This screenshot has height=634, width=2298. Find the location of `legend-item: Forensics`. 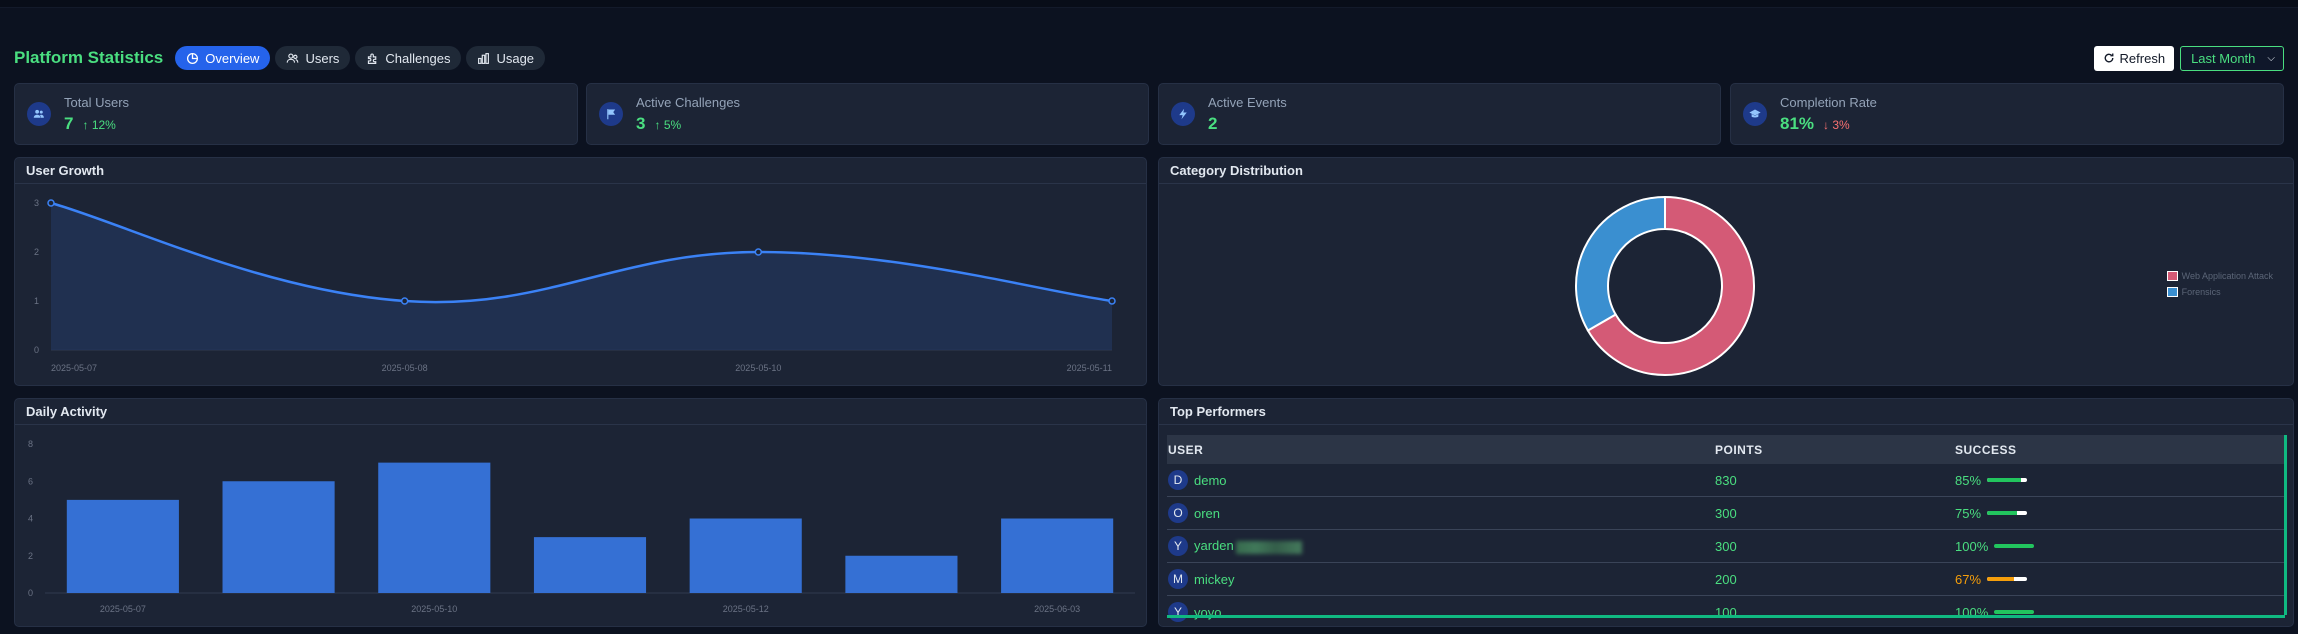

legend-item: Forensics is located at coordinates (2219, 292).